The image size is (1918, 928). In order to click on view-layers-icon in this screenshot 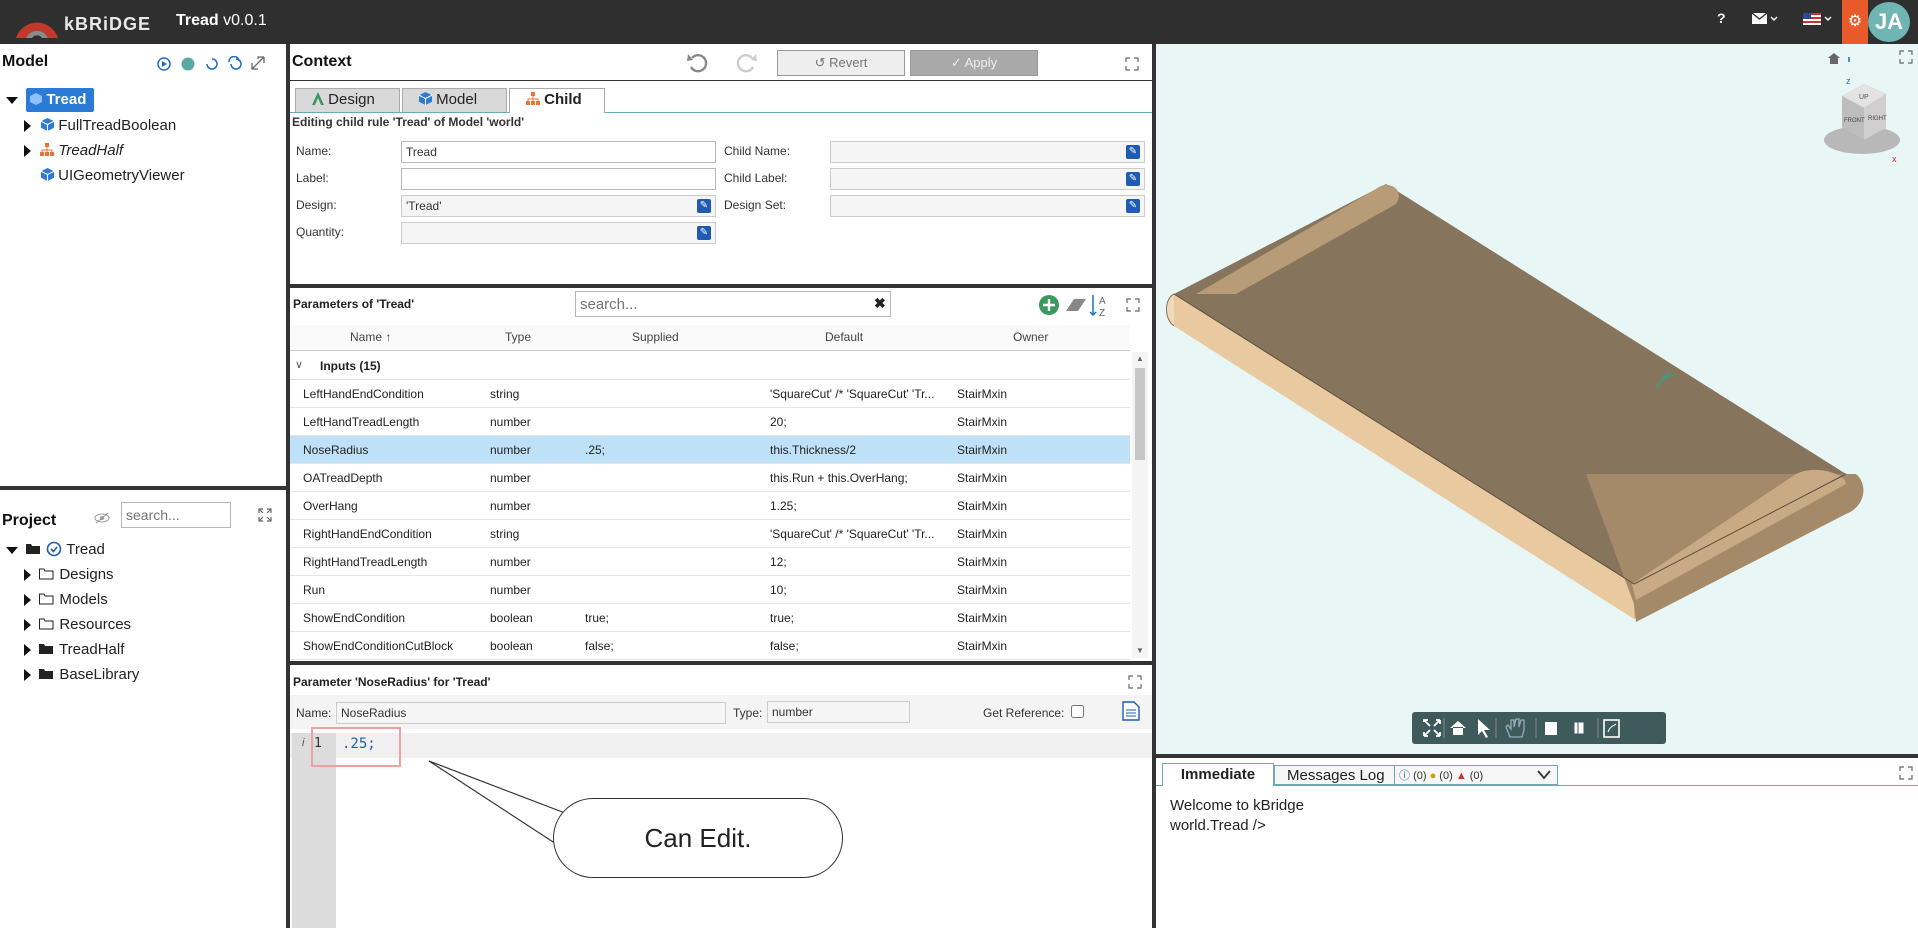, I will do `click(1551, 728)`.